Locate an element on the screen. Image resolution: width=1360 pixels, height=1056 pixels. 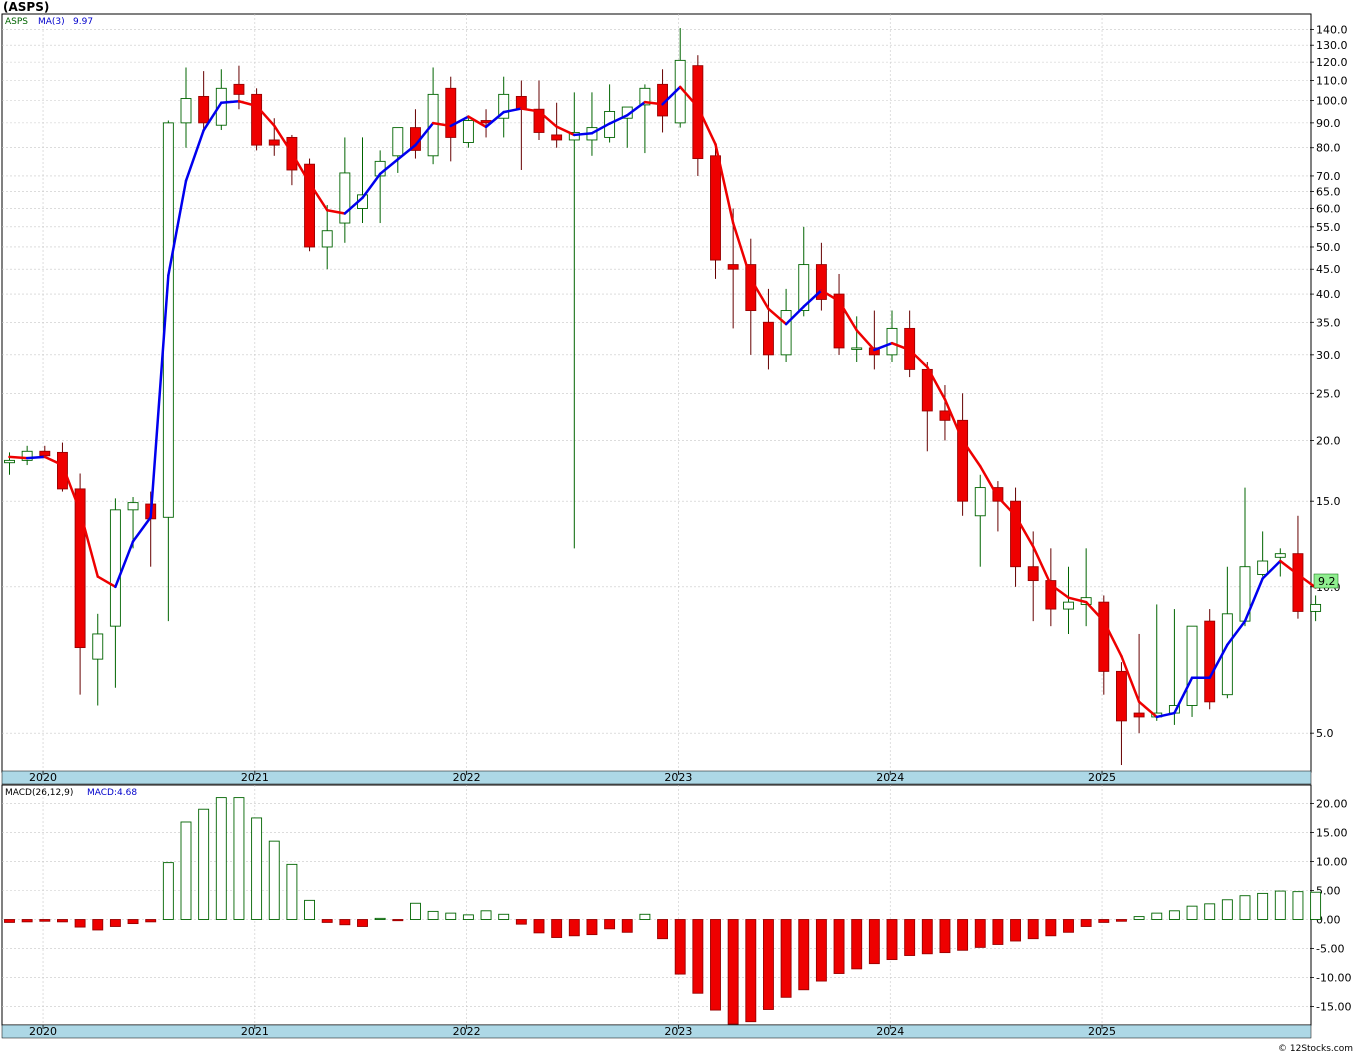
price-tick-label: 30.0 is located at coordinates (1328, 355).